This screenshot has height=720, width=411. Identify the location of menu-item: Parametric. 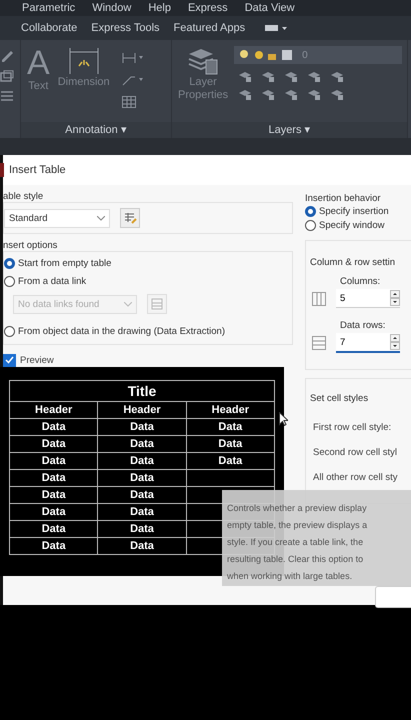
(49, 8).